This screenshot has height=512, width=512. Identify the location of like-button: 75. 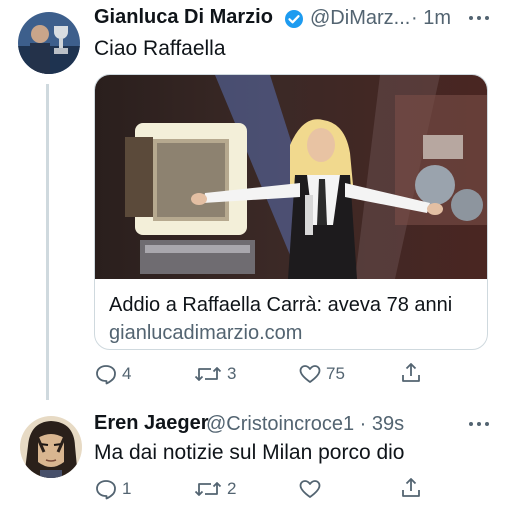
(321, 374).